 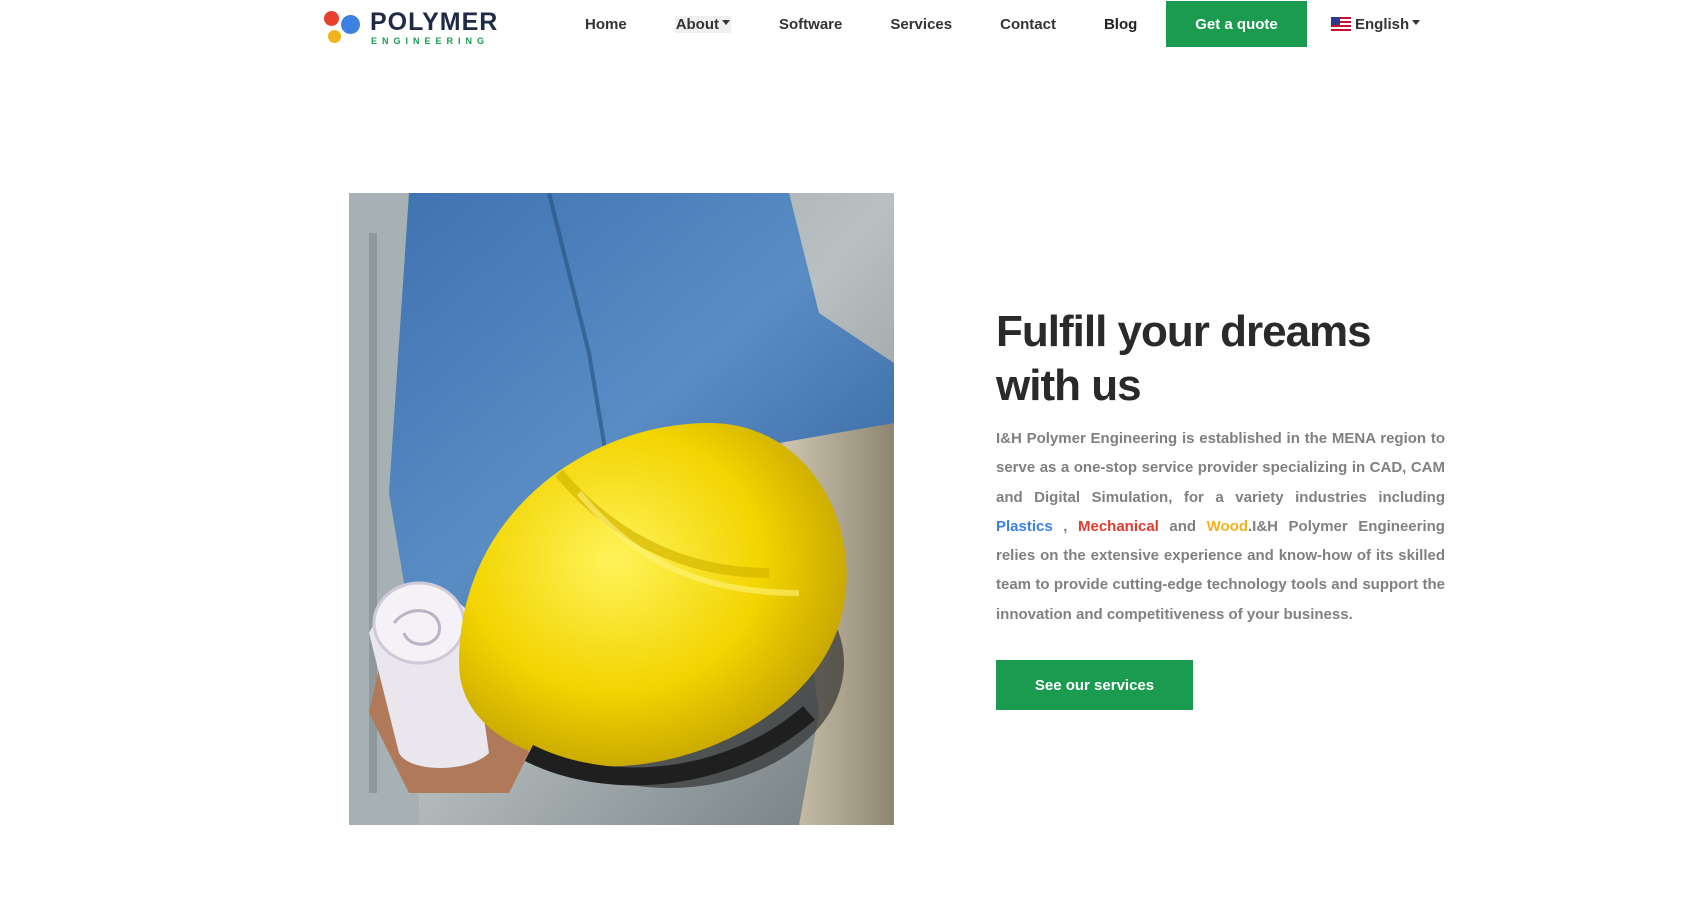 I want to click on wood-link: Wood, so click(x=1227, y=526).